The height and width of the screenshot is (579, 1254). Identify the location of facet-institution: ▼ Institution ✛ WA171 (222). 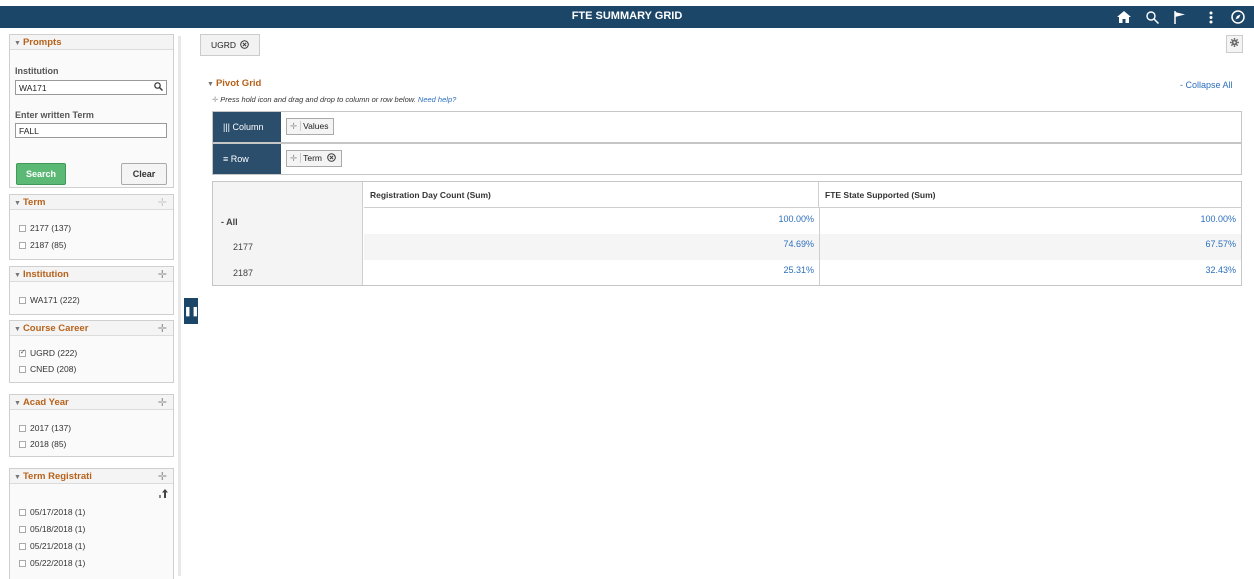
(91, 290).